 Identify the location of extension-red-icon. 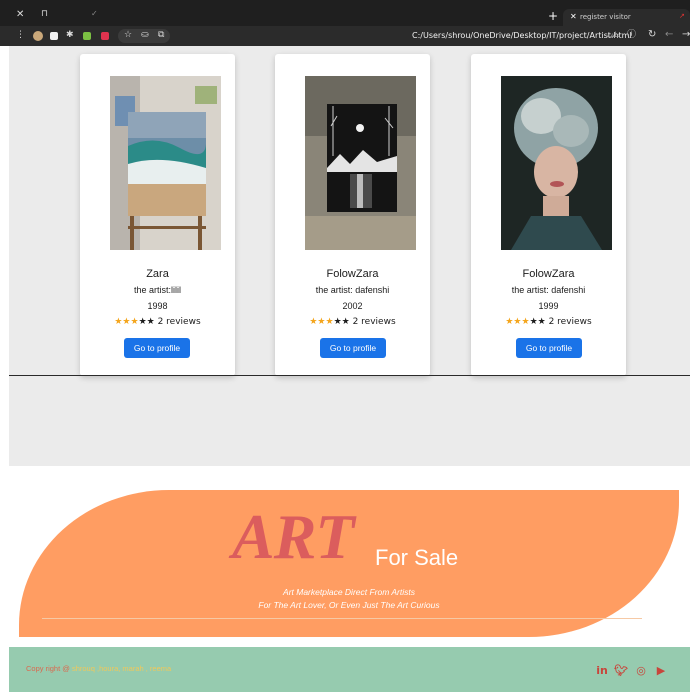
(105, 36).